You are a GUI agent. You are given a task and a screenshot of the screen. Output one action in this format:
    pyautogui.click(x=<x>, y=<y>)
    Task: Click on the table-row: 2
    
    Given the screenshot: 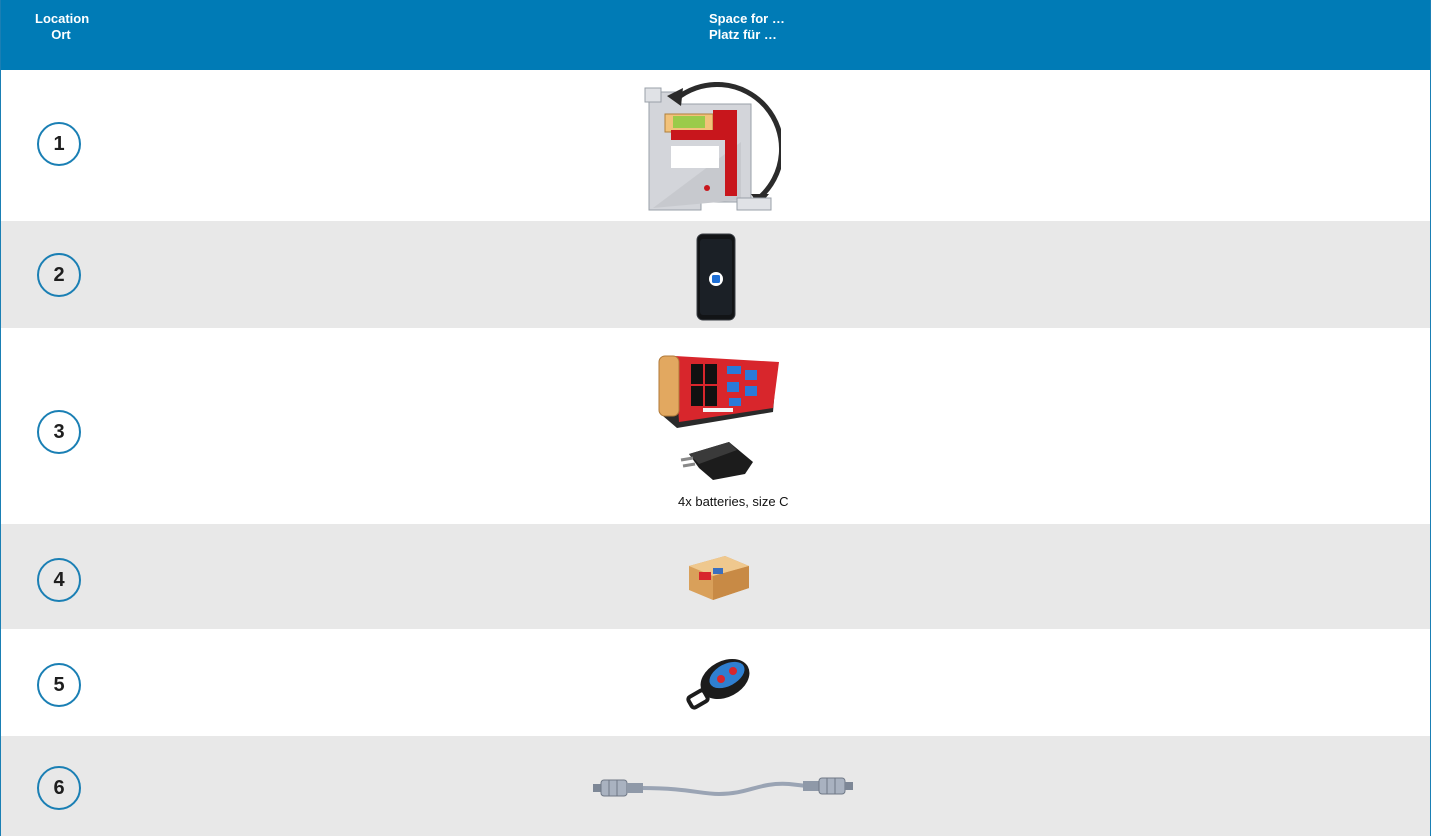 What is the action you would take?
    pyautogui.click(x=715, y=274)
    